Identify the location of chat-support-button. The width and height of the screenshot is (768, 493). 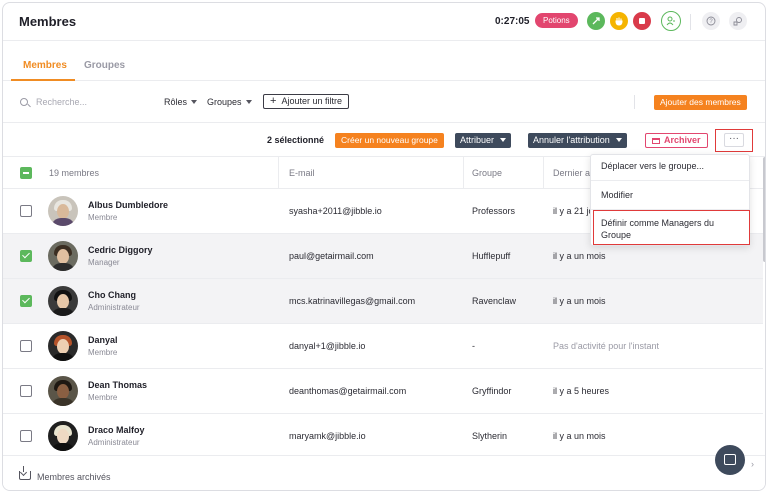
(730, 460).